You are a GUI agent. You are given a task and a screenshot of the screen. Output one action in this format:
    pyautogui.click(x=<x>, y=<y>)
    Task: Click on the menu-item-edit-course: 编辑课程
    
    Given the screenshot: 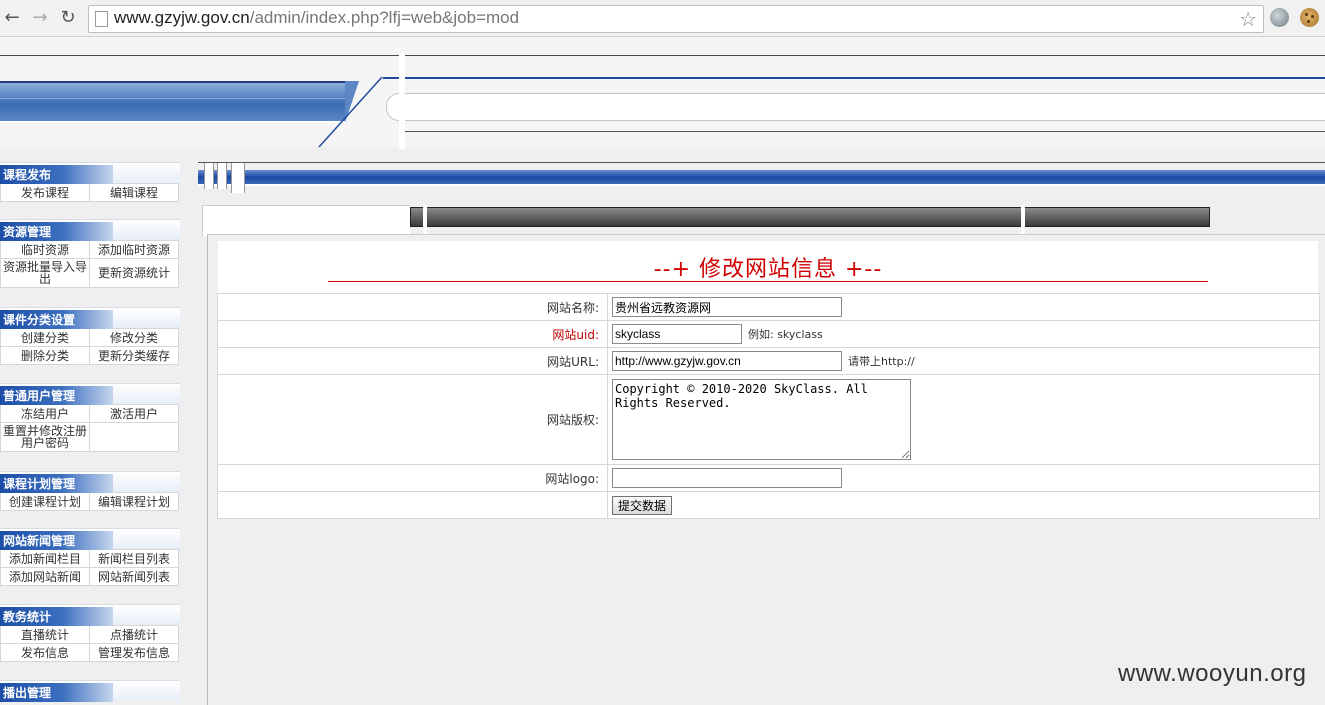 What is the action you would take?
    pyautogui.click(x=134, y=192)
    